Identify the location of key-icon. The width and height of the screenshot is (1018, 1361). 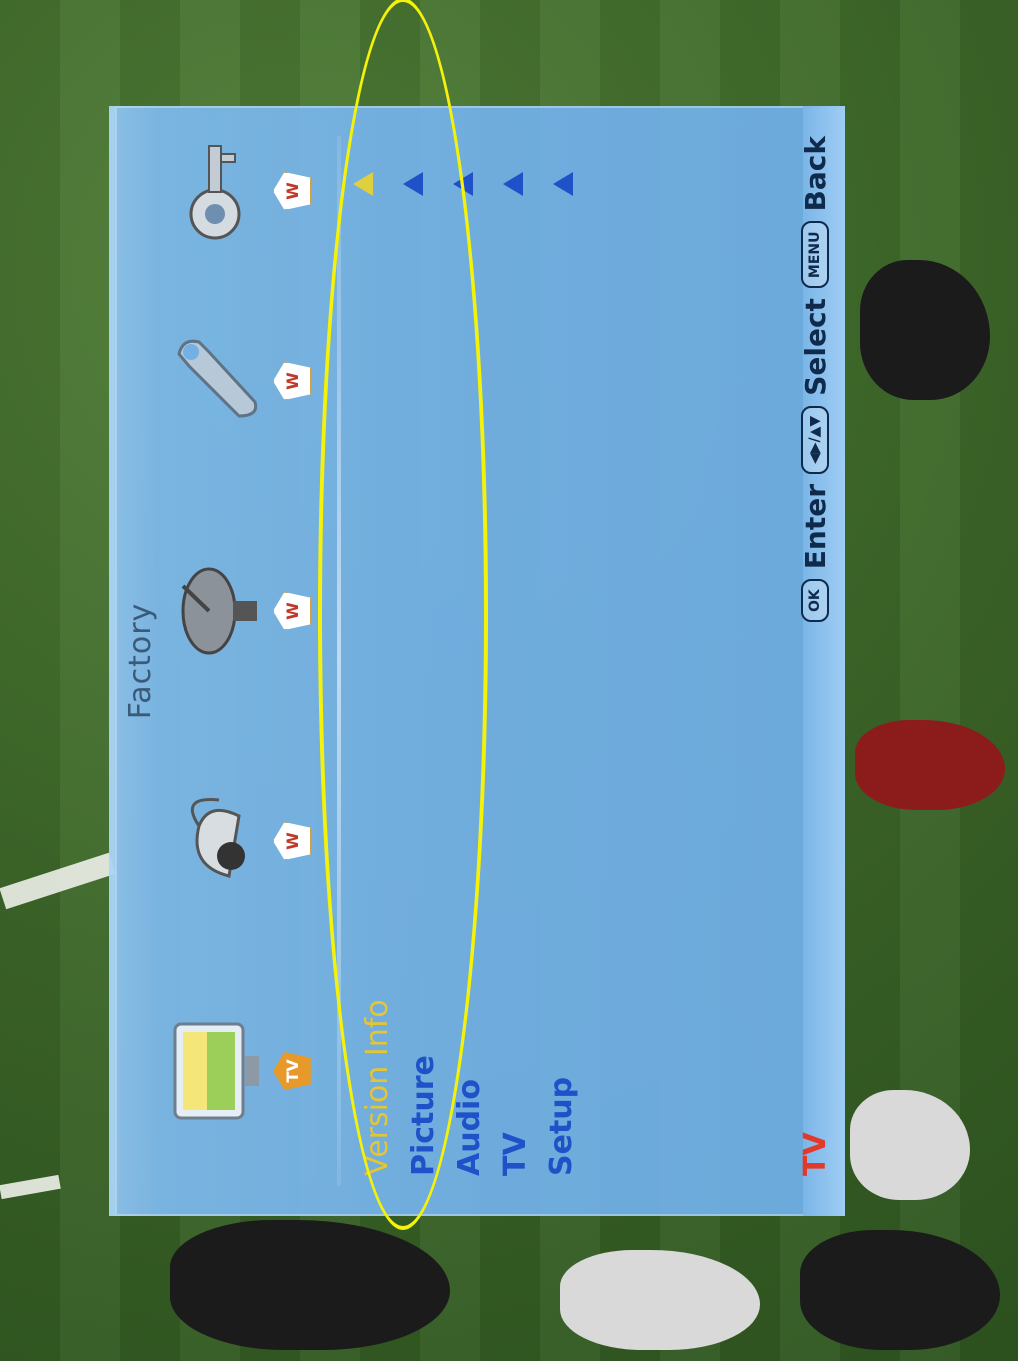
(217, 191).